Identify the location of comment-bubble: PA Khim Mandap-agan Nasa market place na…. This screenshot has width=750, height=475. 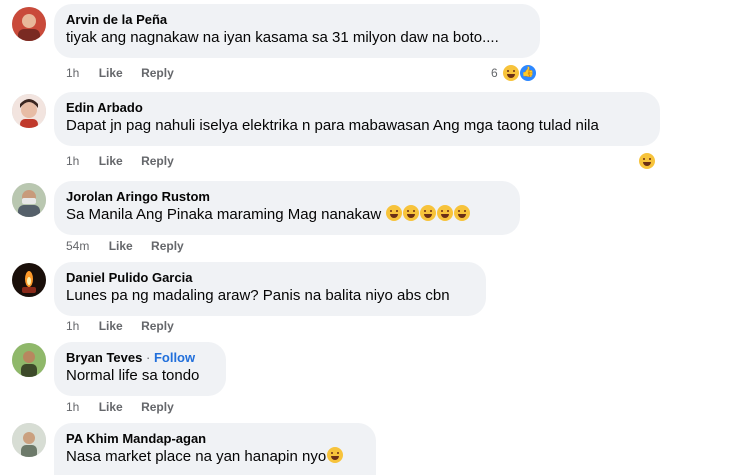
(215, 449).